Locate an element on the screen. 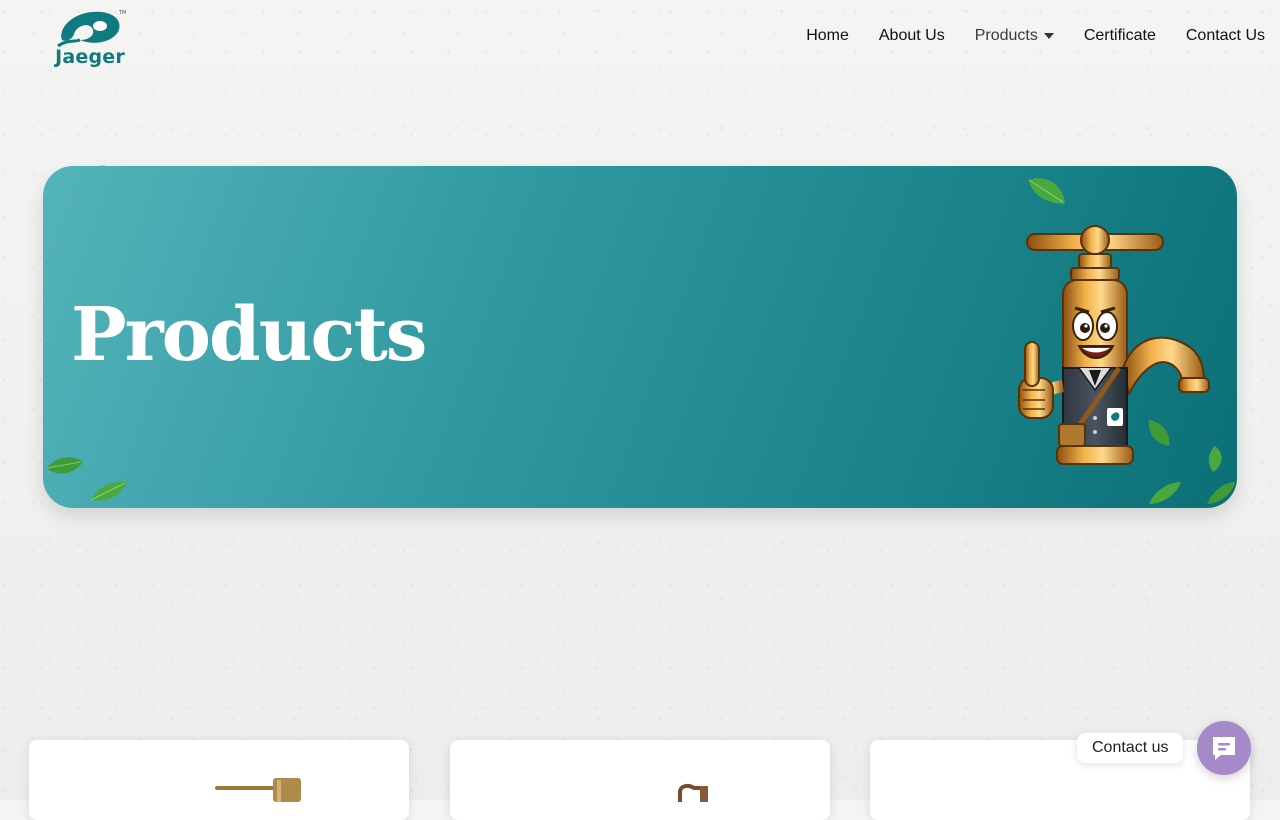 The height and width of the screenshot is (820, 1280). nav-certificate: Certificate is located at coordinates (1120, 36).